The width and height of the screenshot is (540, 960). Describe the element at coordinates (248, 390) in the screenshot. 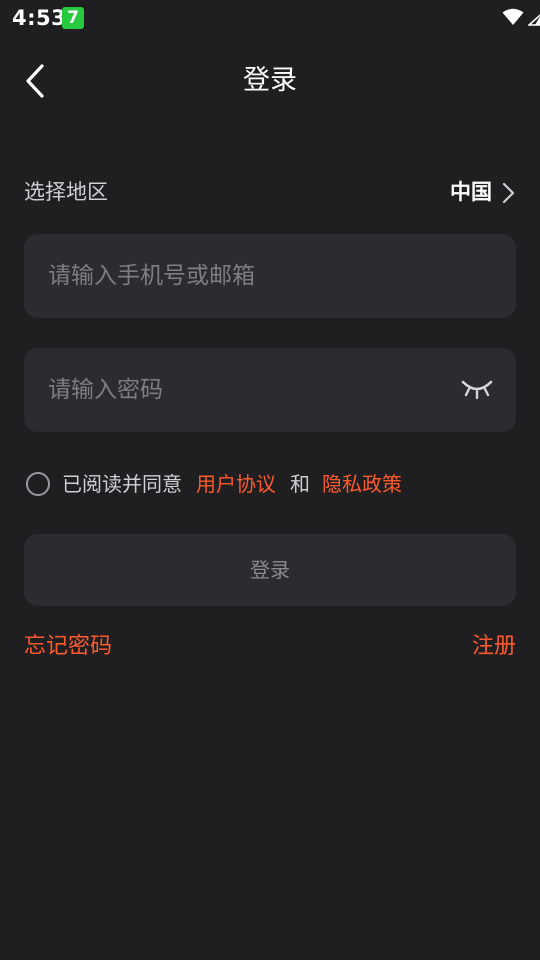

I see `password-input` at that location.